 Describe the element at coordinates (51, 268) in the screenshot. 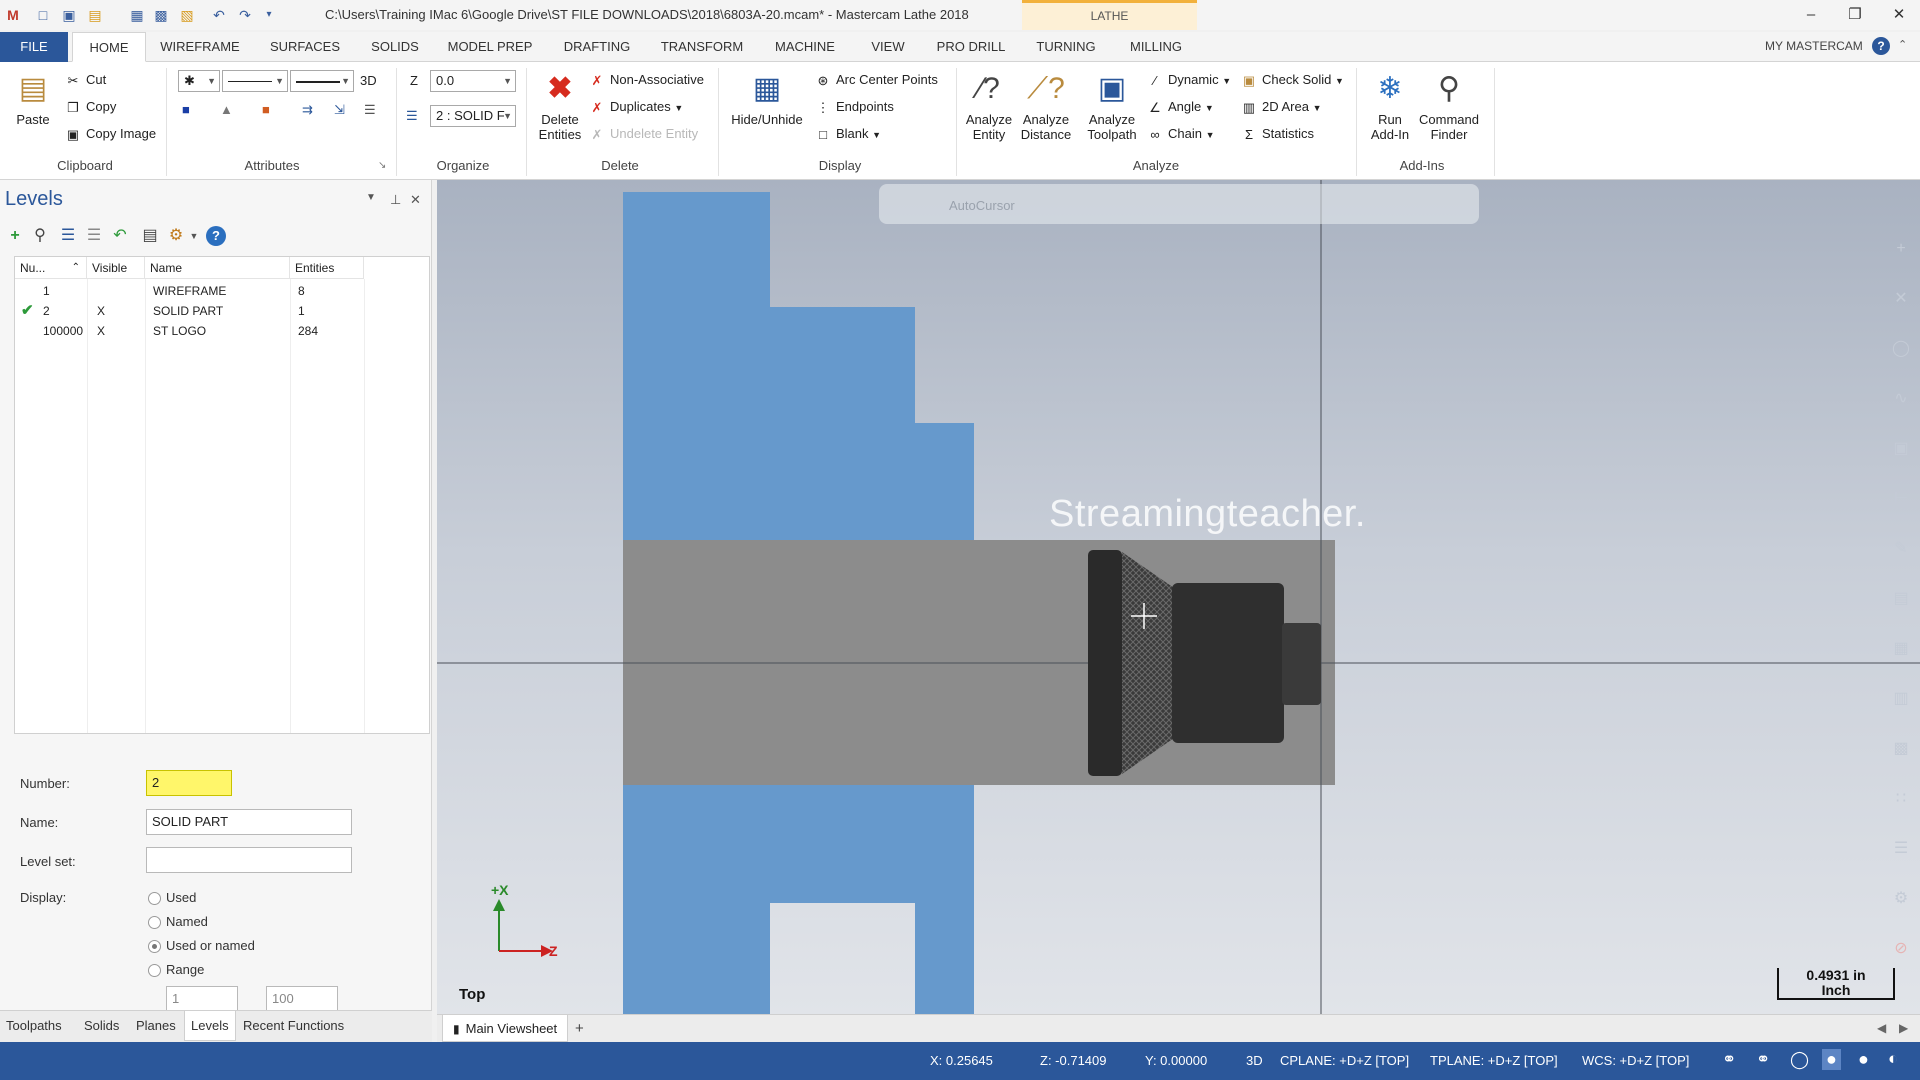

I see `column-number: Nu... ⌃` at that location.